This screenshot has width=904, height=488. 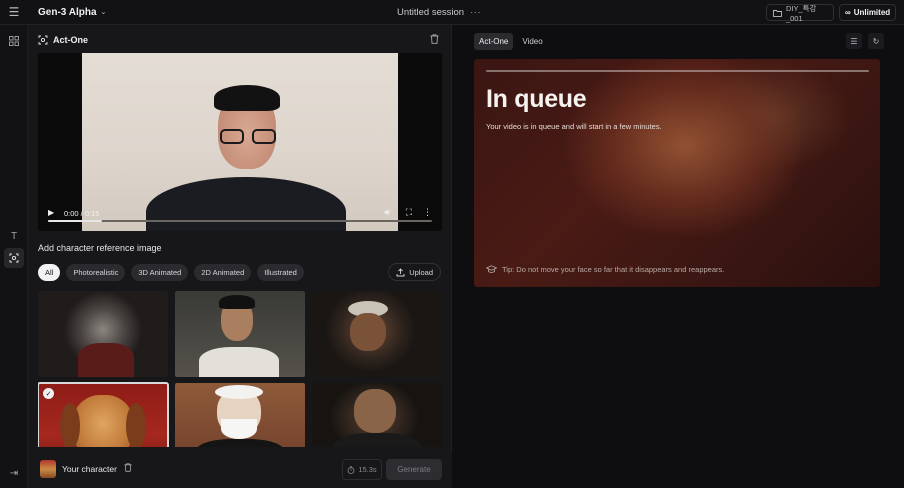 I want to click on character-thumb-3d-old-man, so click(x=377, y=334).